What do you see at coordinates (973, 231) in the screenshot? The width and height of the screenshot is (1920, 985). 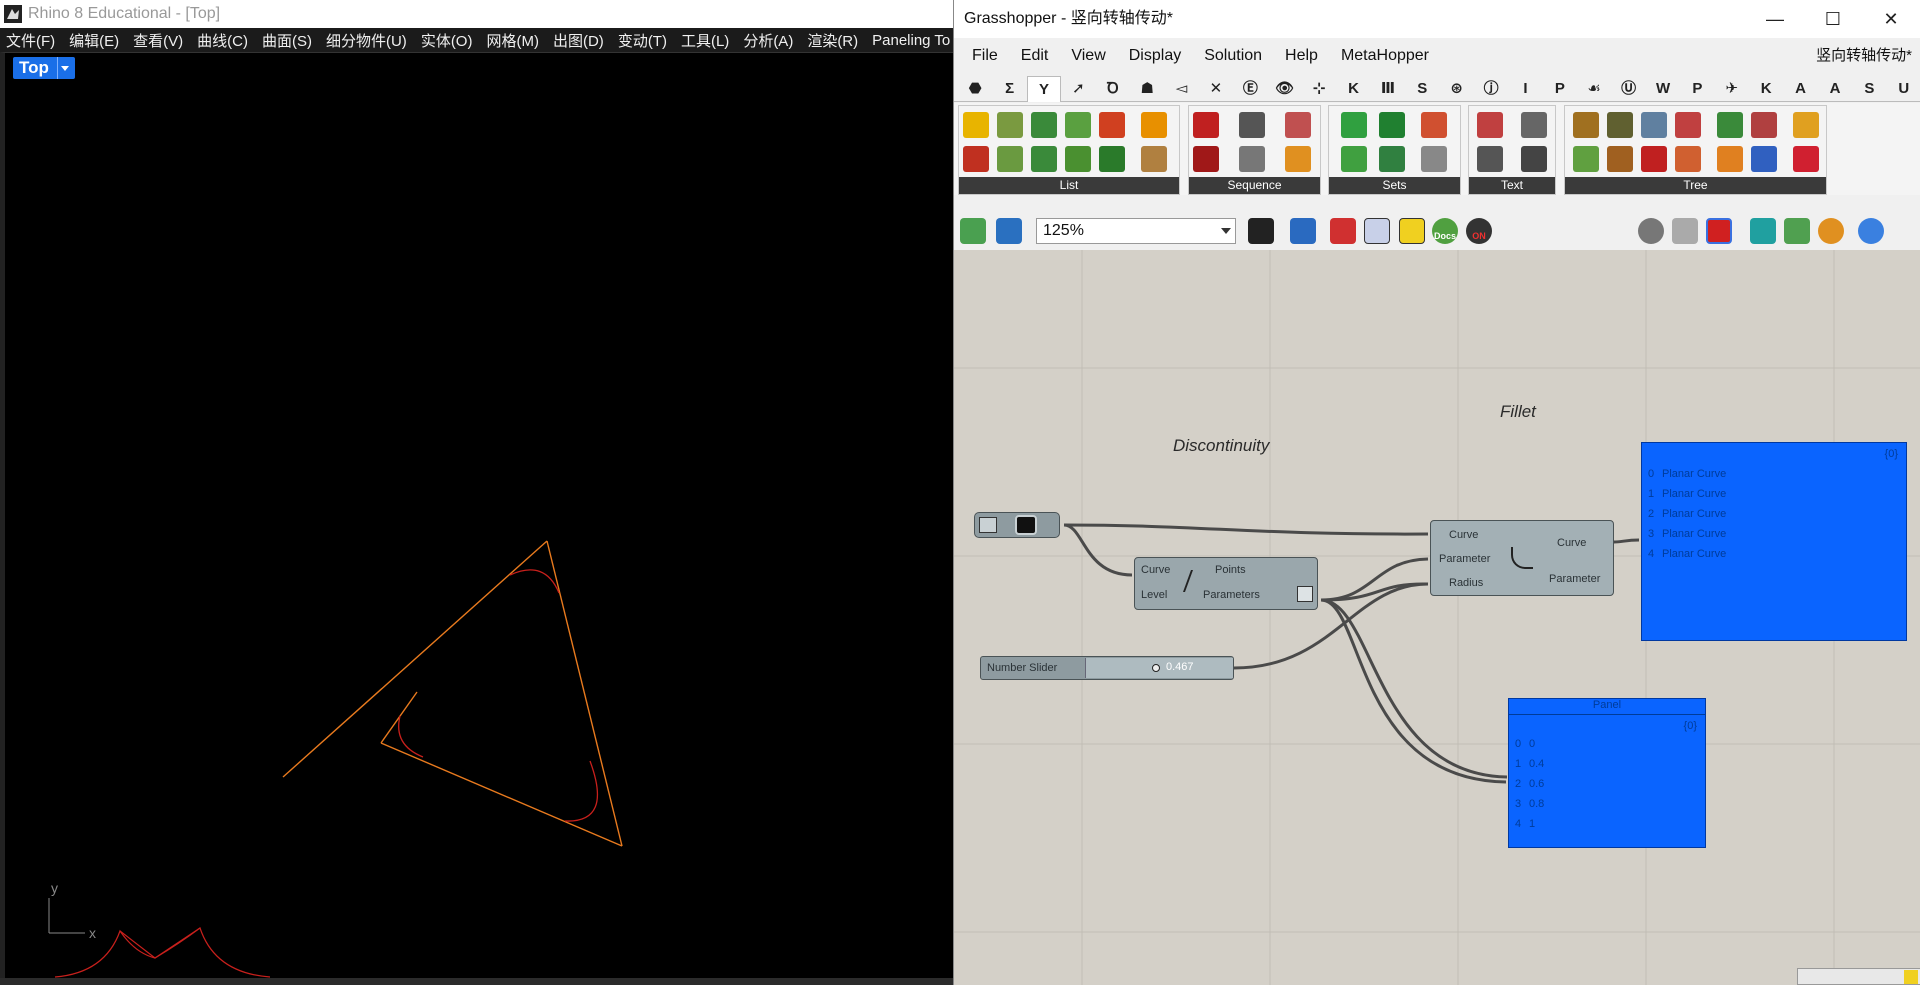 I see `open-file-icon` at bounding box center [973, 231].